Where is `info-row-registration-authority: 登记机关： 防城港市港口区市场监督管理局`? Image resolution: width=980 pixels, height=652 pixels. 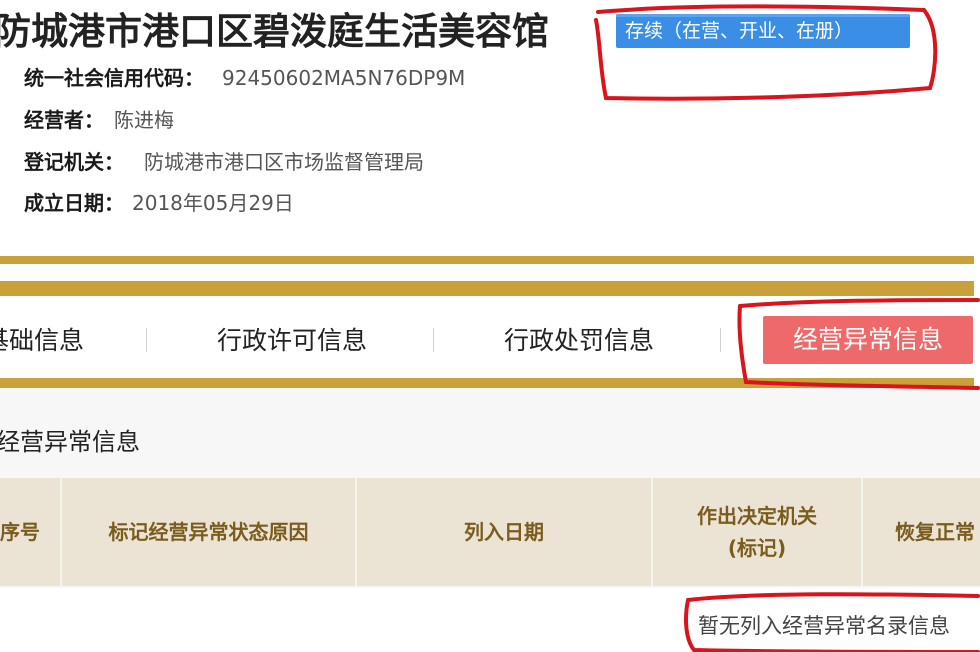 info-row-registration-authority: 登记机关： 防城港市港口区市场监督管理局 is located at coordinates (224, 162).